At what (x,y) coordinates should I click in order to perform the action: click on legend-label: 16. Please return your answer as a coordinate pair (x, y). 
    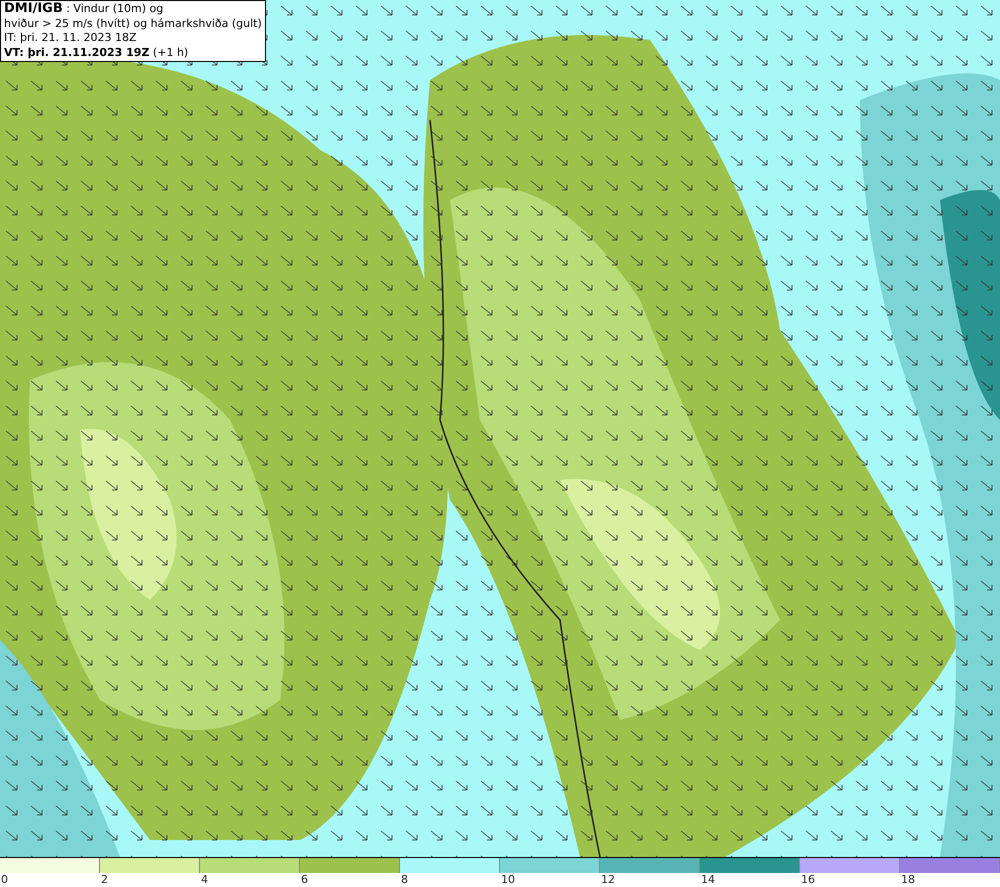
    Looking at the image, I should click on (808, 879).